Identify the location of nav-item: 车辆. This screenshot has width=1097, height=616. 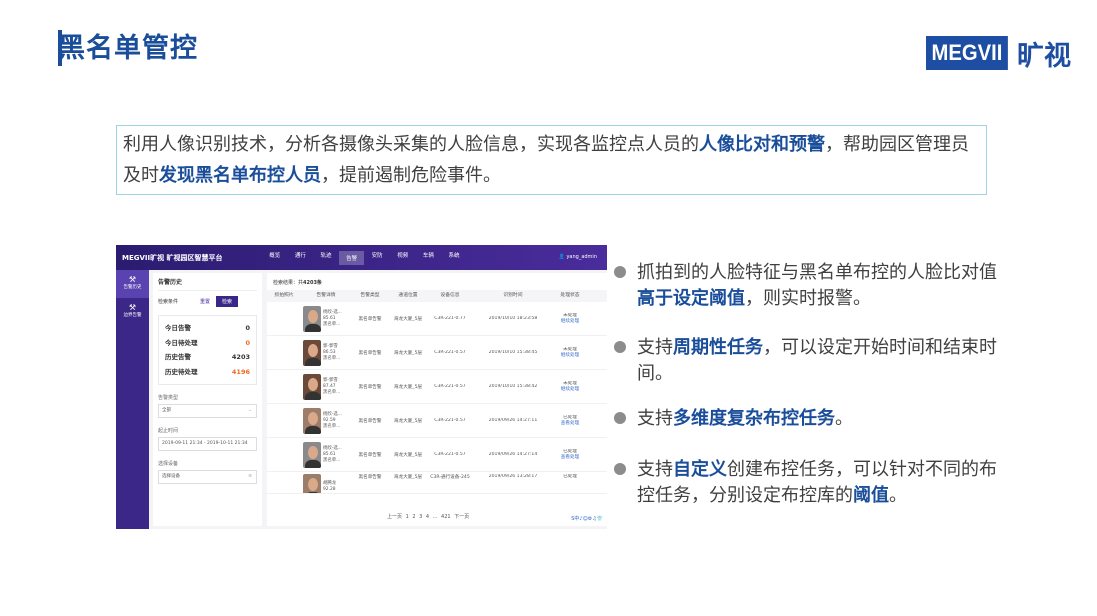
(429, 258).